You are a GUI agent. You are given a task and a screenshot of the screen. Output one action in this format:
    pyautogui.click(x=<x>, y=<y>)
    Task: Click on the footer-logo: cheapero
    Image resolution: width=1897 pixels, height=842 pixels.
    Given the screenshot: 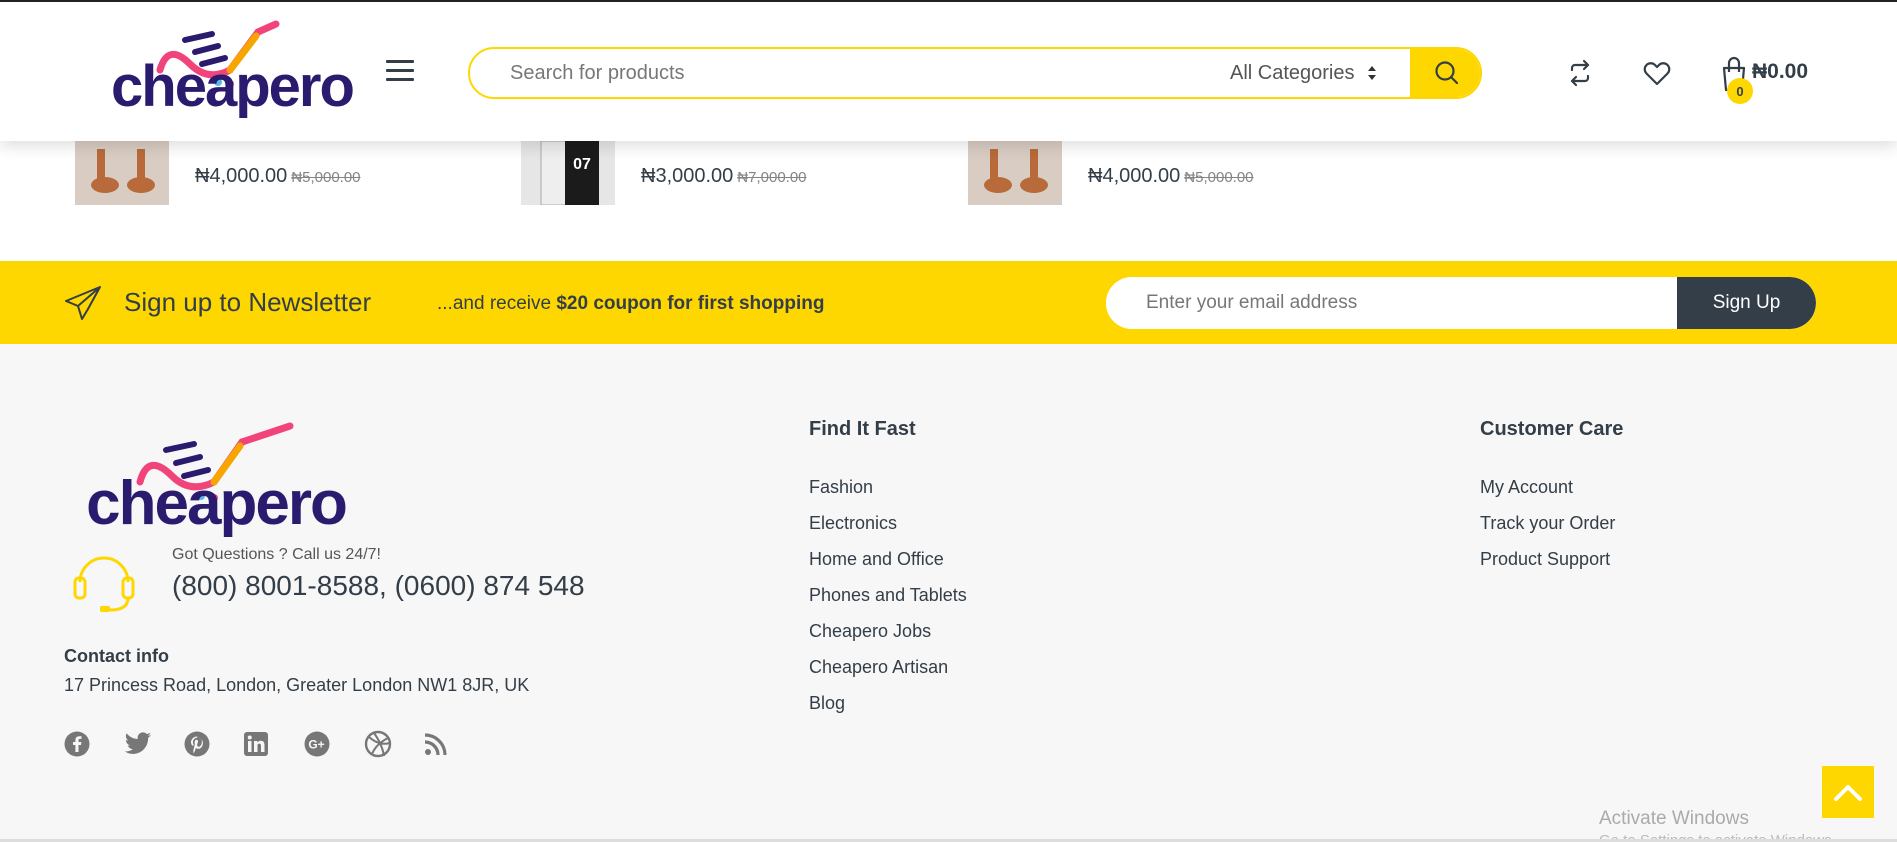 What is the action you would take?
    pyautogui.click(x=216, y=485)
    